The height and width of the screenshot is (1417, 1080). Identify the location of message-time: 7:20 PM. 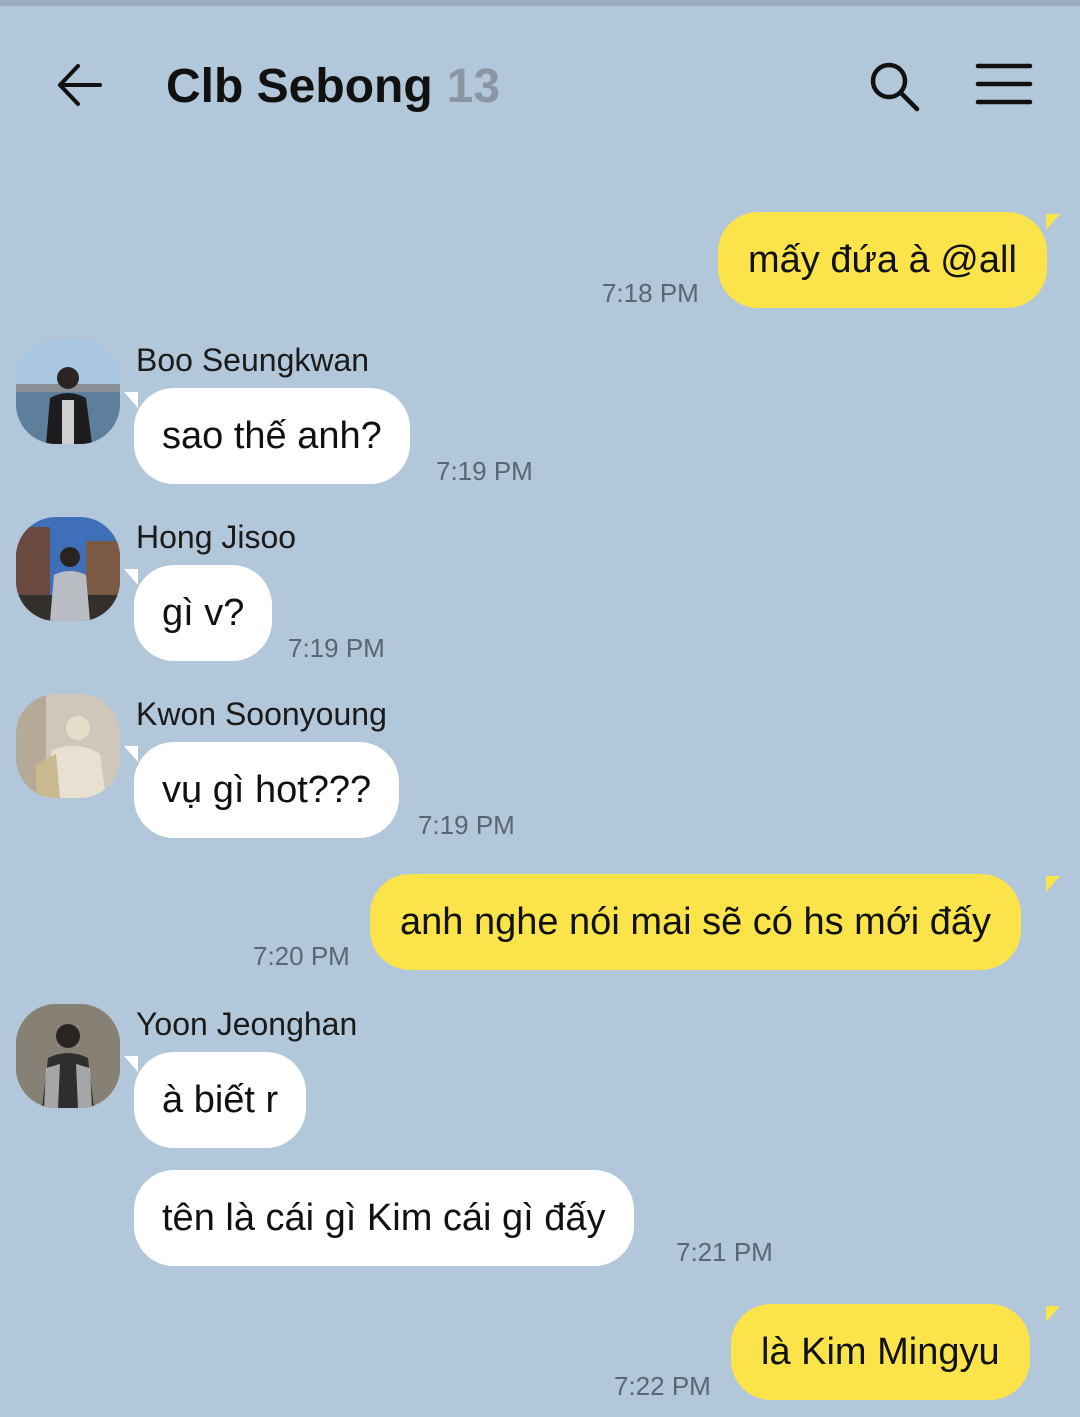
(301, 956).